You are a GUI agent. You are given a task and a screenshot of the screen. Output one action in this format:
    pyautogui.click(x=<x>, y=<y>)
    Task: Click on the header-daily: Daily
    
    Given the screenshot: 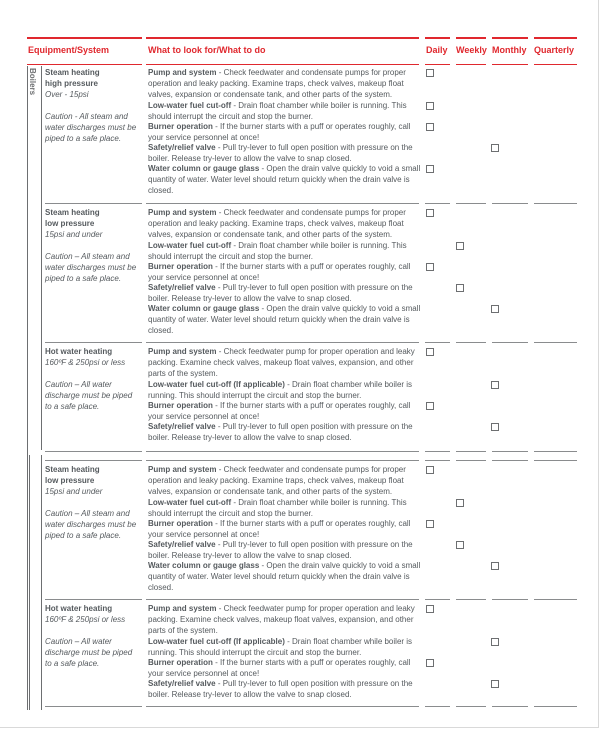 What is the action you would take?
    pyautogui.click(x=437, y=50)
    